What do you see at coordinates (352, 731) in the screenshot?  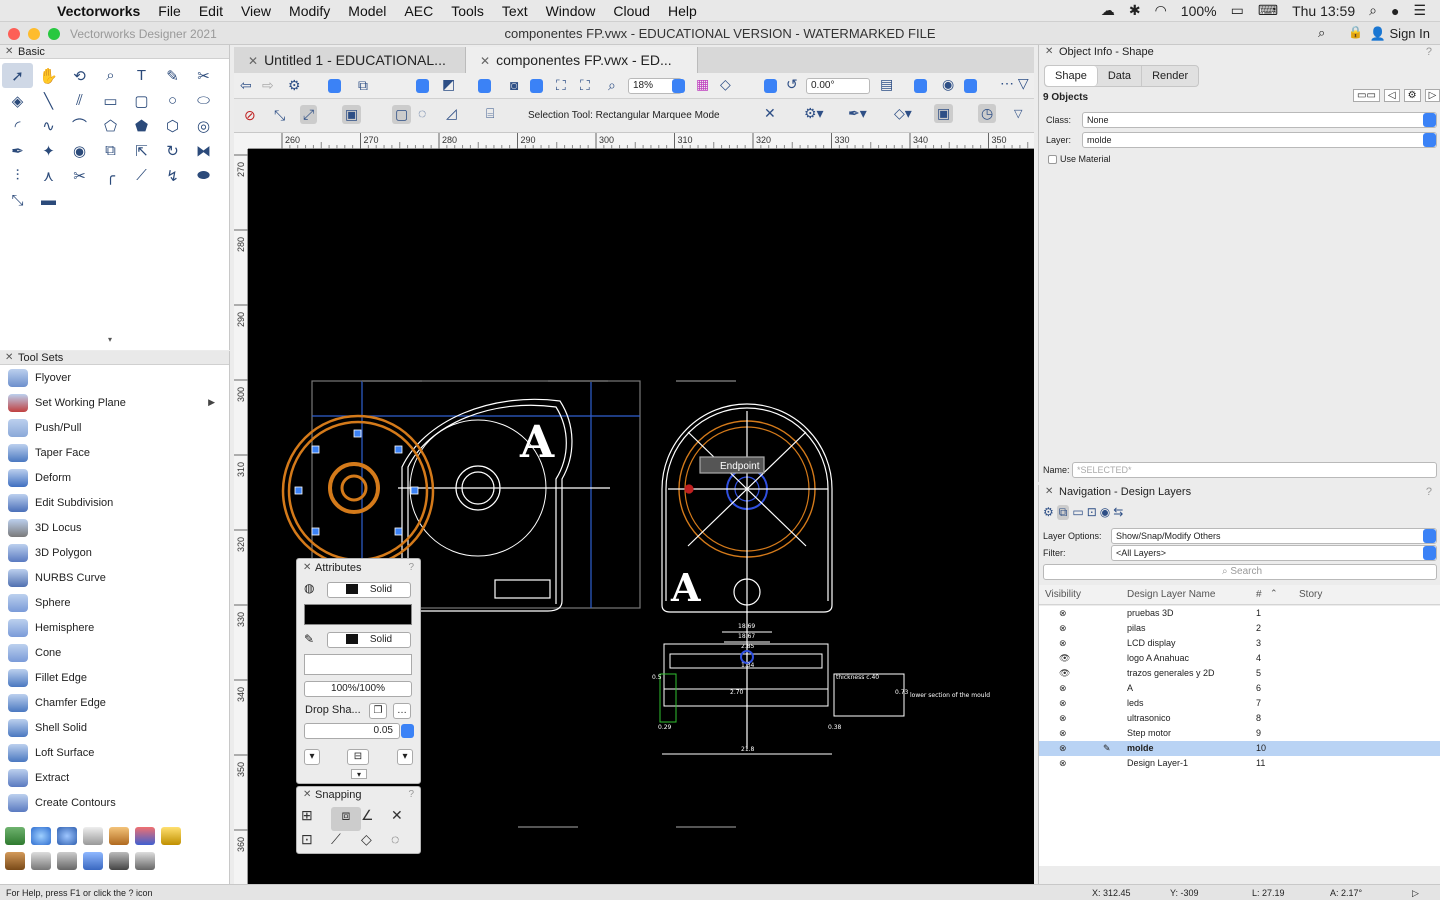 I see `line-weight-field: 0.05` at bounding box center [352, 731].